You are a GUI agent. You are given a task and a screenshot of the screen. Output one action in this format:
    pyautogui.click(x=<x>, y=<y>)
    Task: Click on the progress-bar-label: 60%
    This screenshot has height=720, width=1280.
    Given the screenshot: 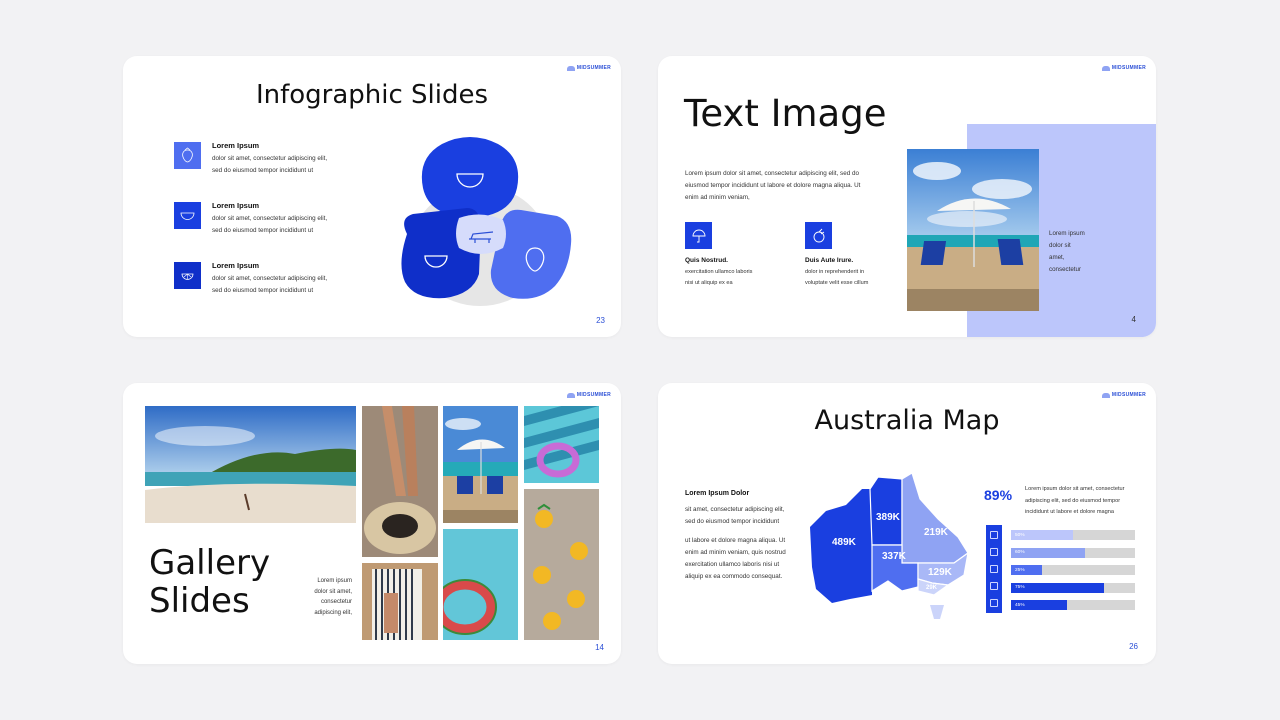 What is the action you would take?
    pyautogui.click(x=1020, y=552)
    